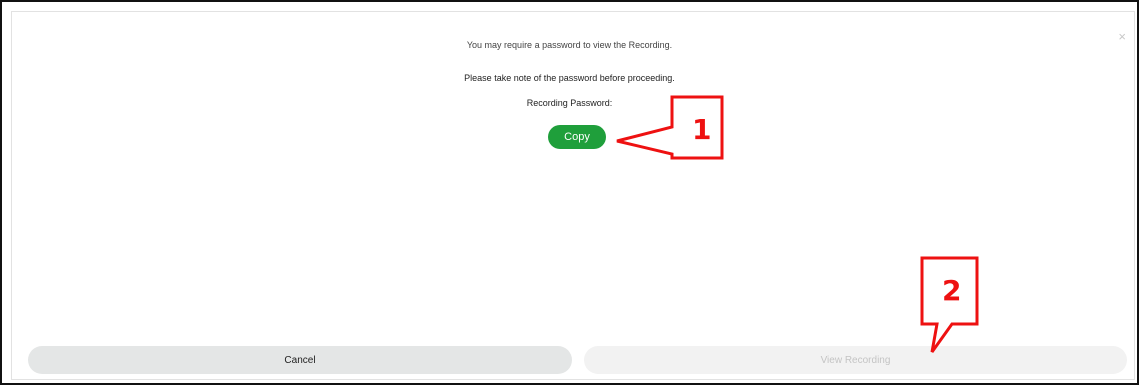  Describe the element at coordinates (952, 290) in the screenshot. I see `callout-2-number: 2` at that location.